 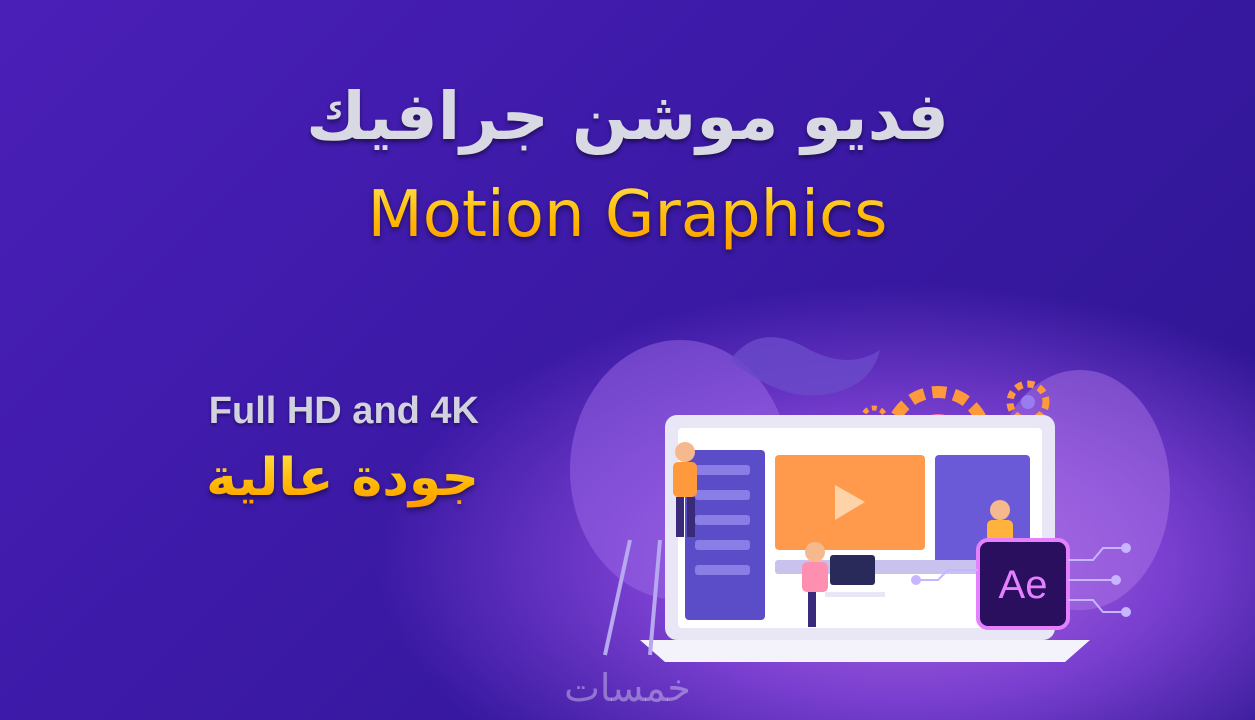 What do you see at coordinates (627, 688) in the screenshot?
I see `watermark-logo: خمسات` at bounding box center [627, 688].